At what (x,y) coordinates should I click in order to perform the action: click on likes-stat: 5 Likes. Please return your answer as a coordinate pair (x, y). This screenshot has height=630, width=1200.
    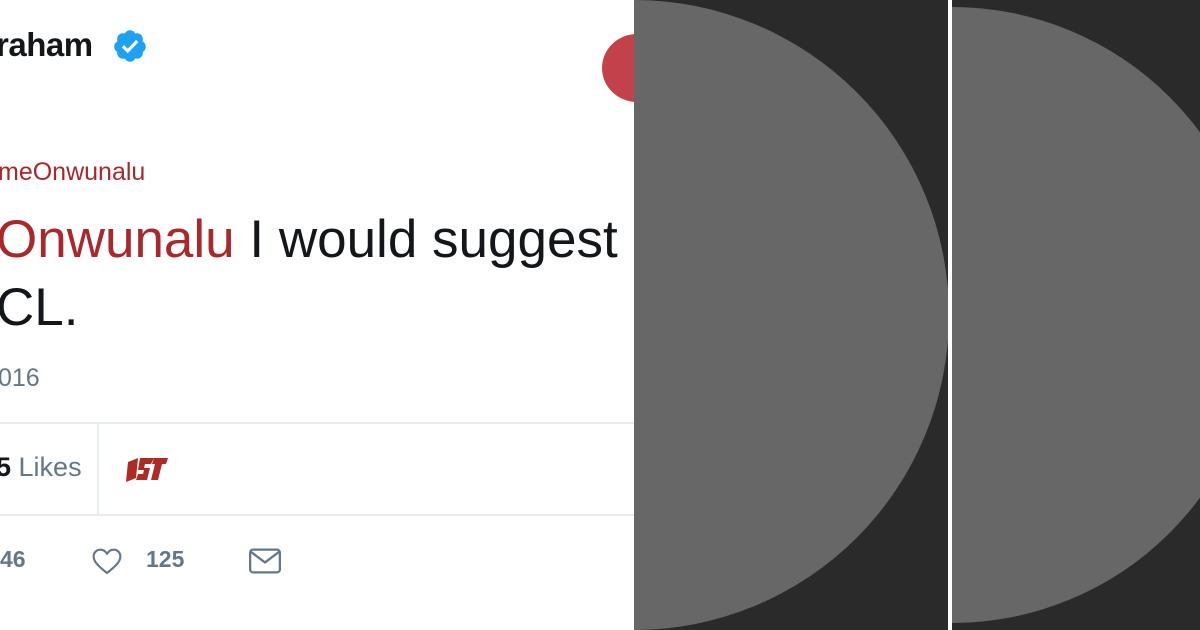
    Looking at the image, I should click on (41, 467).